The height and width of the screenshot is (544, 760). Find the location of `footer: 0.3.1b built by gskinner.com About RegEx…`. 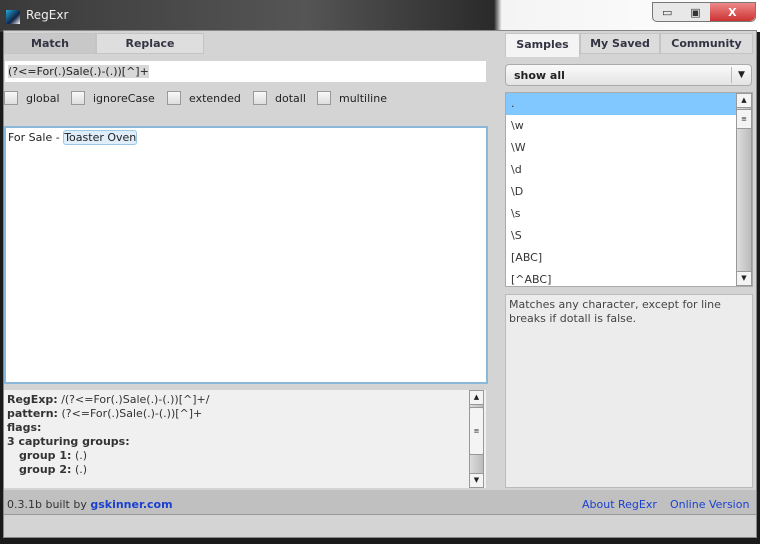

footer: 0.3.1b built by gskinner.com About RegEx… is located at coordinates (380, 502).